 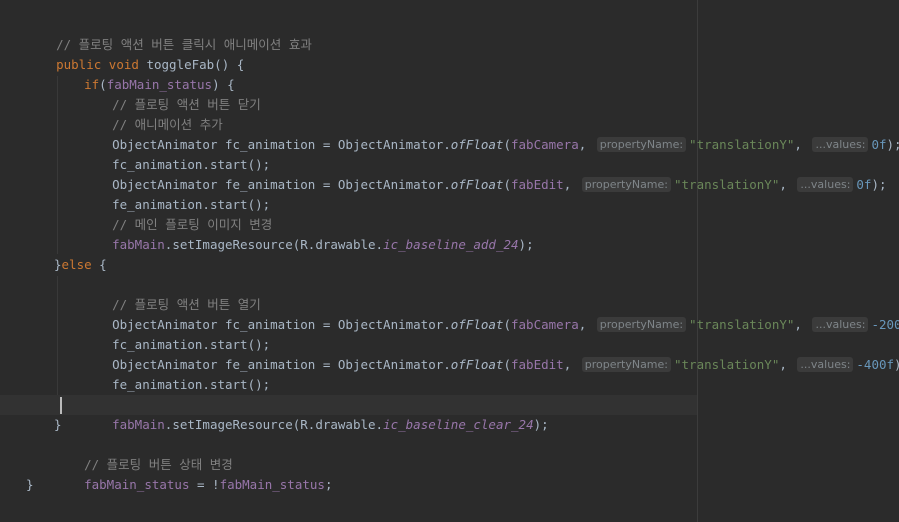 What do you see at coordinates (697, 261) in the screenshot?
I see `right-margin-guide` at bounding box center [697, 261].